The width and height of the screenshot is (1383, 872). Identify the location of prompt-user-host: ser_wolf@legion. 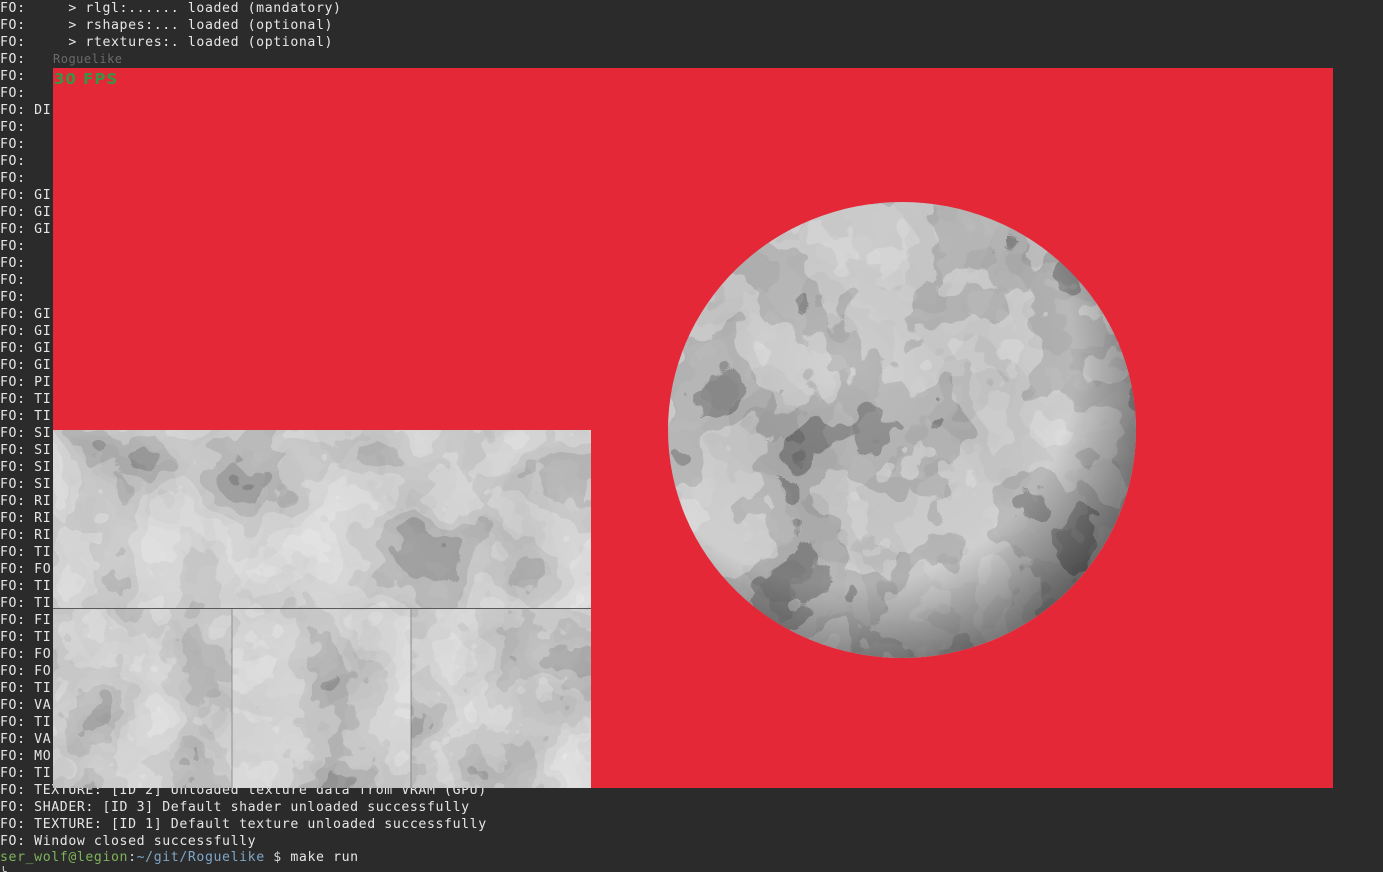
(64, 857).